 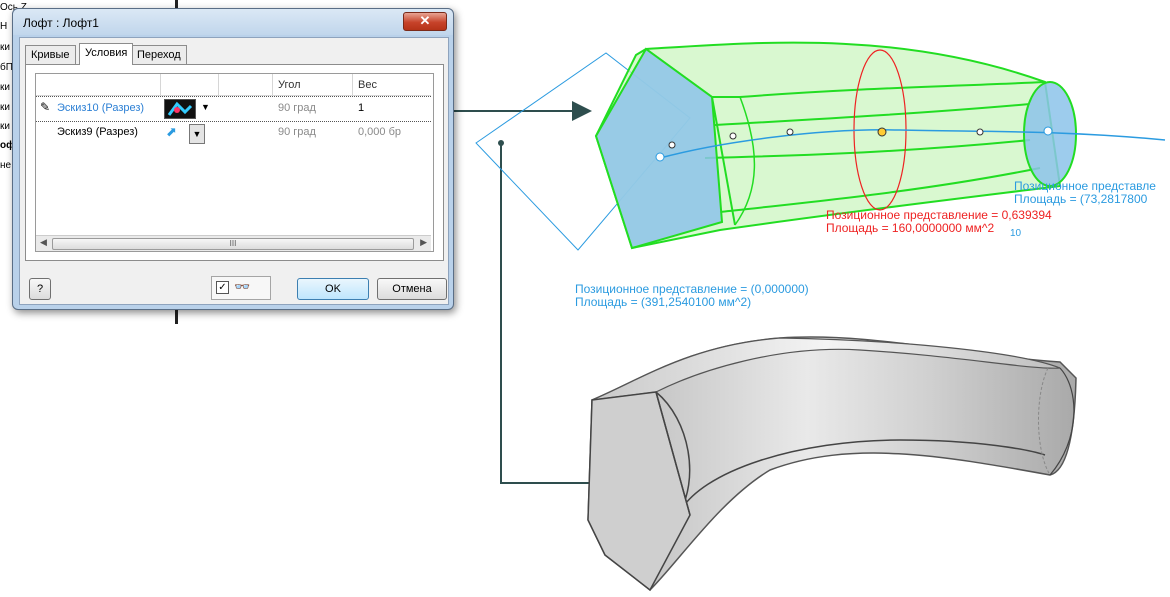 I want to click on help-button: ?, so click(x=40, y=289).